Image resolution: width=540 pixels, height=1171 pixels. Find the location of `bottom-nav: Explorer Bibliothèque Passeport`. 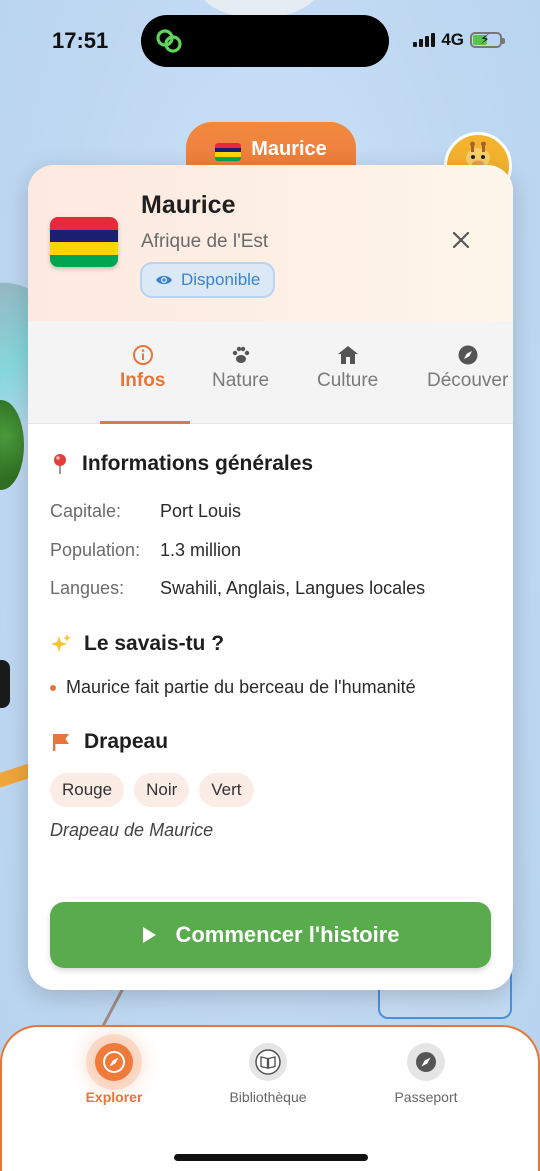

bottom-nav: Explorer Bibliothèque Passeport is located at coordinates (270, 1098).